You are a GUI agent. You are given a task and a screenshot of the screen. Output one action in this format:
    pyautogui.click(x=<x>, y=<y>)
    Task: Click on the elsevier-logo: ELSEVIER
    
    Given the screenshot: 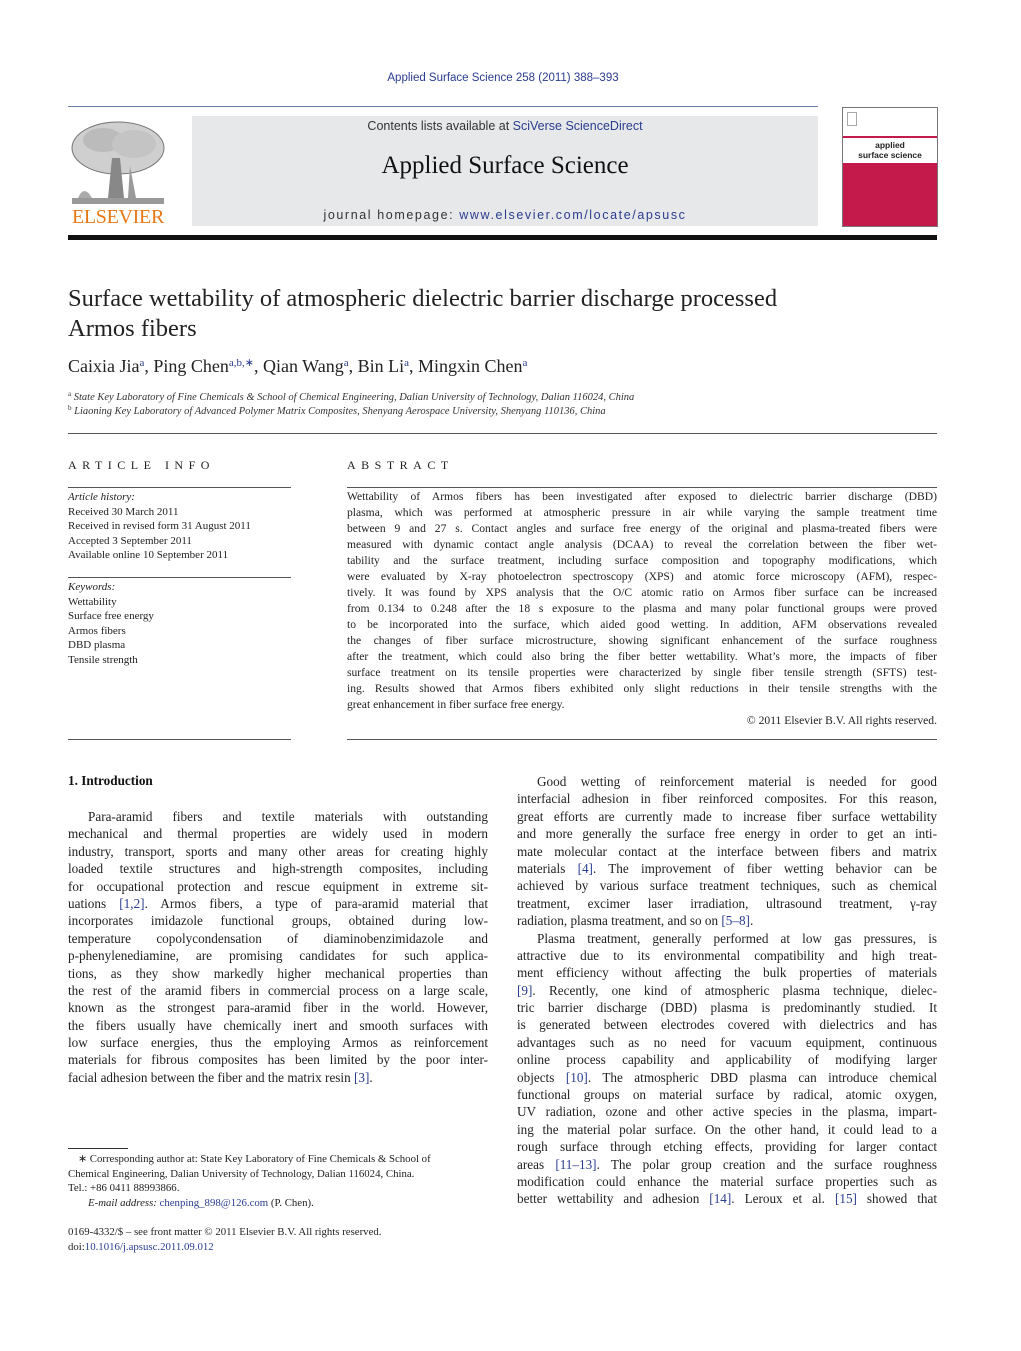 What is the action you would take?
    pyautogui.click(x=118, y=172)
    